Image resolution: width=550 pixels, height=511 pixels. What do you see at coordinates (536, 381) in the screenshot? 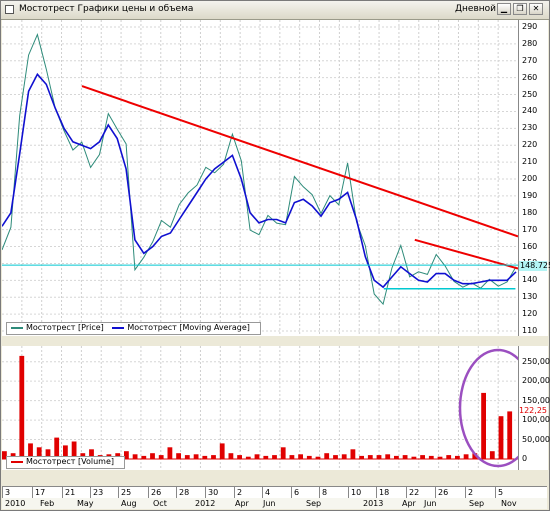
I see `volume-axis-tick: 200,000` at bounding box center [536, 381].